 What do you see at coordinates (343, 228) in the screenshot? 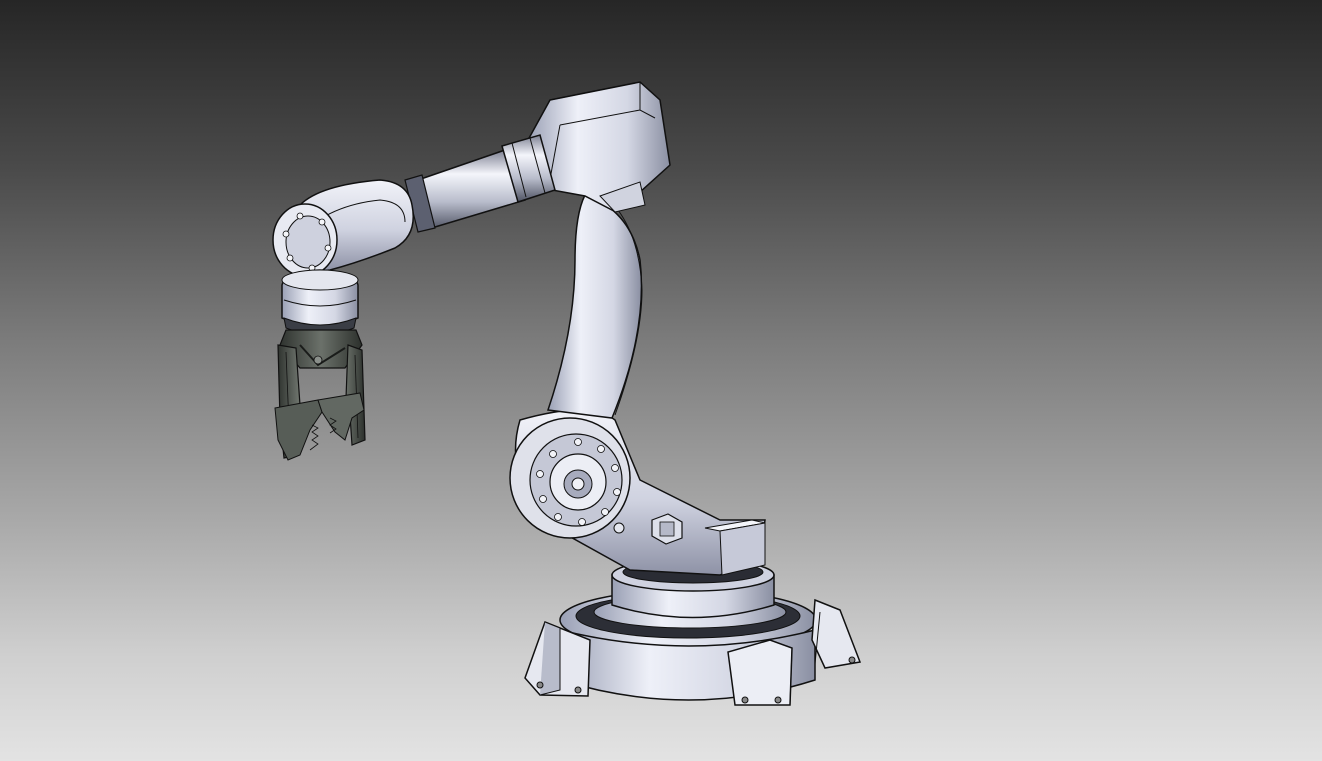
I see `wrist-link` at bounding box center [343, 228].